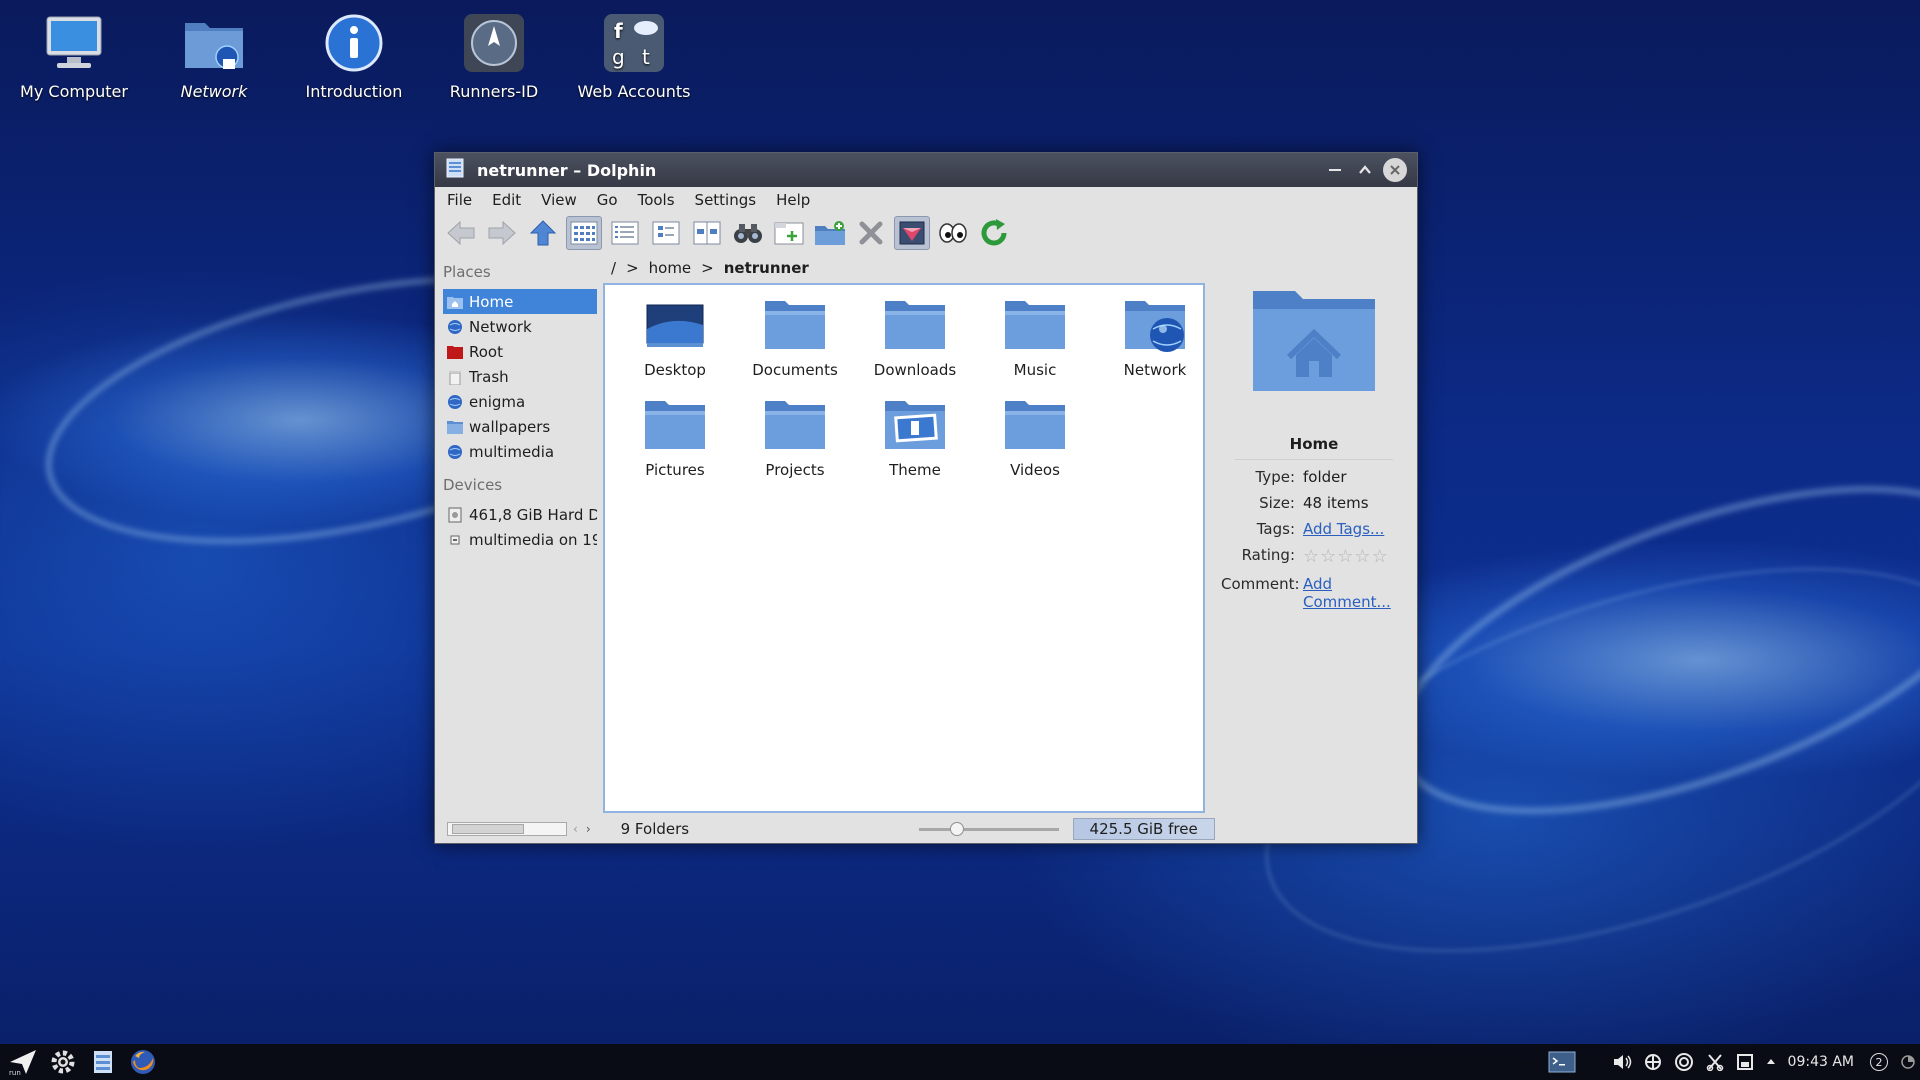  Describe the element at coordinates (675, 441) in the screenshot. I see `file-item: Pictures` at that location.